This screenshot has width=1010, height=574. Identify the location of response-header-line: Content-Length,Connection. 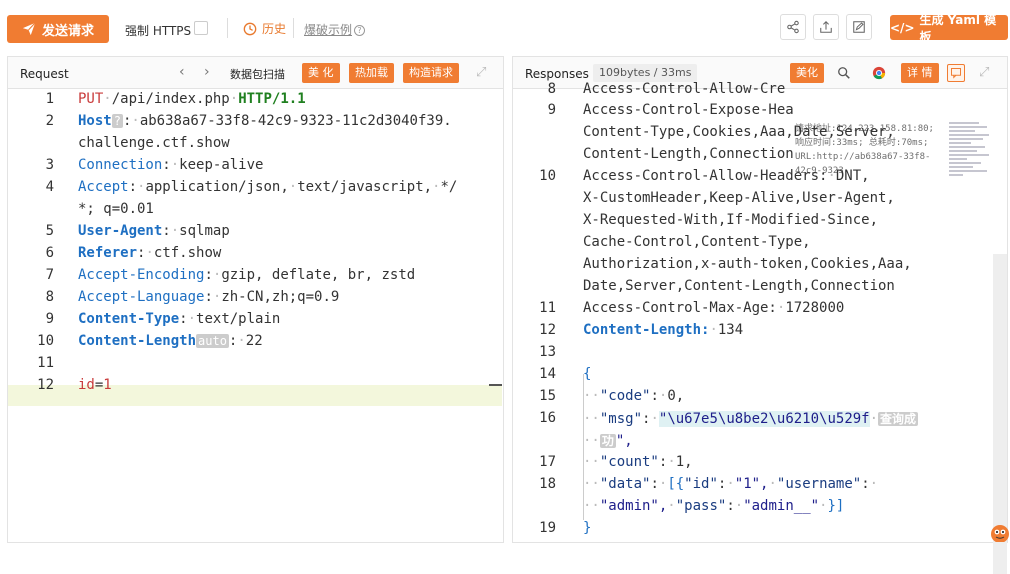
(688, 154).